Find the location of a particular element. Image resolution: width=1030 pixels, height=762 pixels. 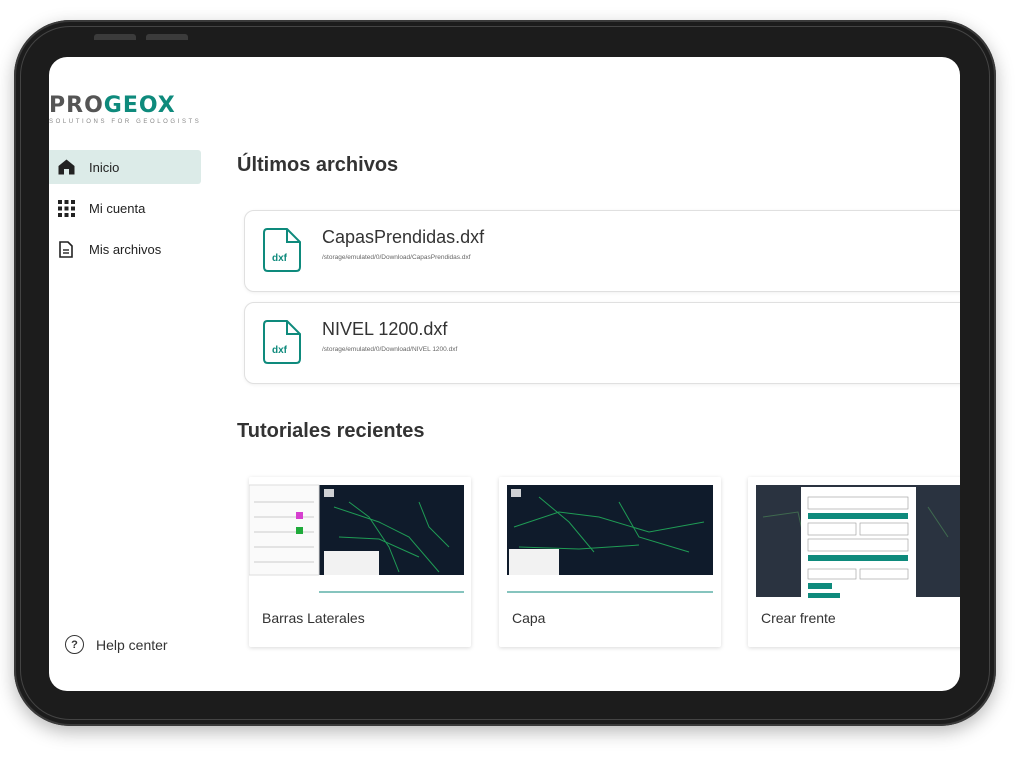

question-circle-icon: ? is located at coordinates (74, 644).